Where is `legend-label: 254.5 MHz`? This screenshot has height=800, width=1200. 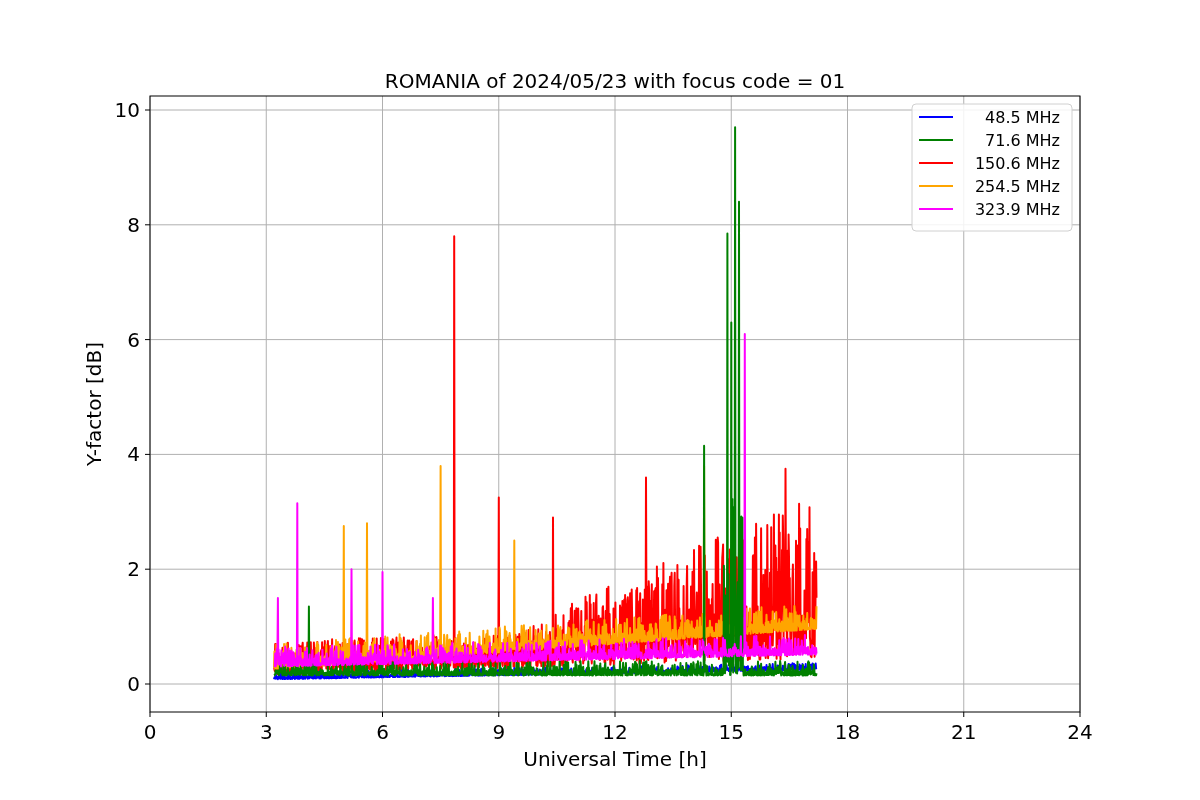 legend-label: 254.5 MHz is located at coordinates (1017, 186).